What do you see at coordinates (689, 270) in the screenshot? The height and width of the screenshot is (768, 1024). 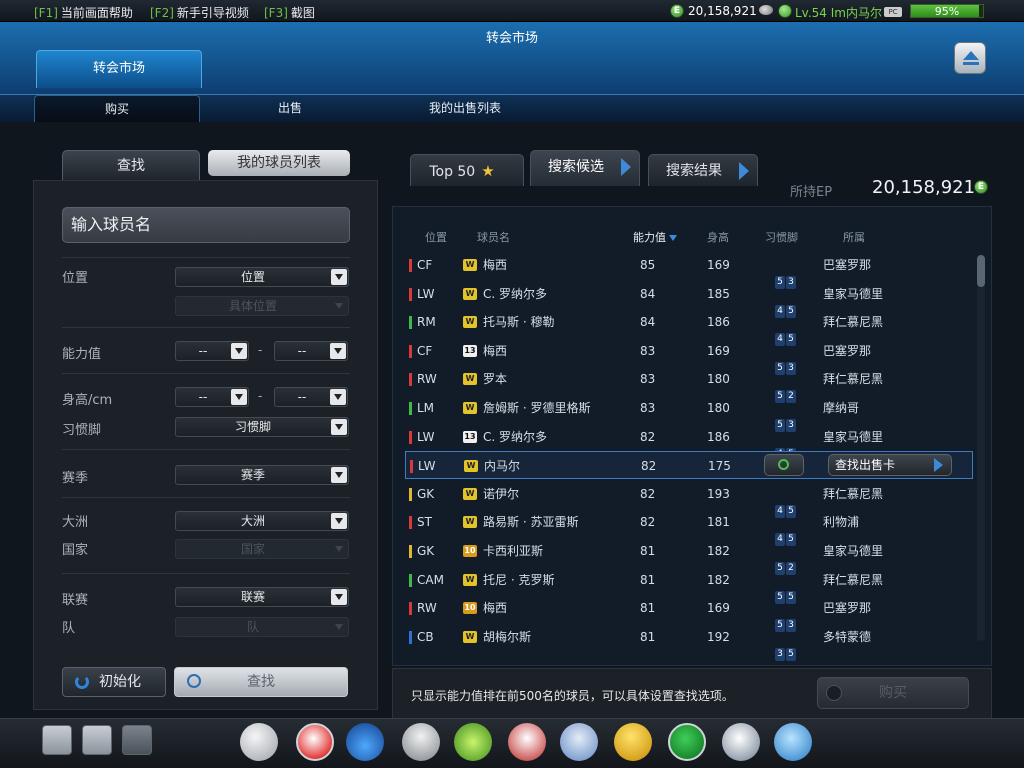 I see `player-row: CF W 梅西 85 169 5 3 巴塞罗那` at bounding box center [689, 270].